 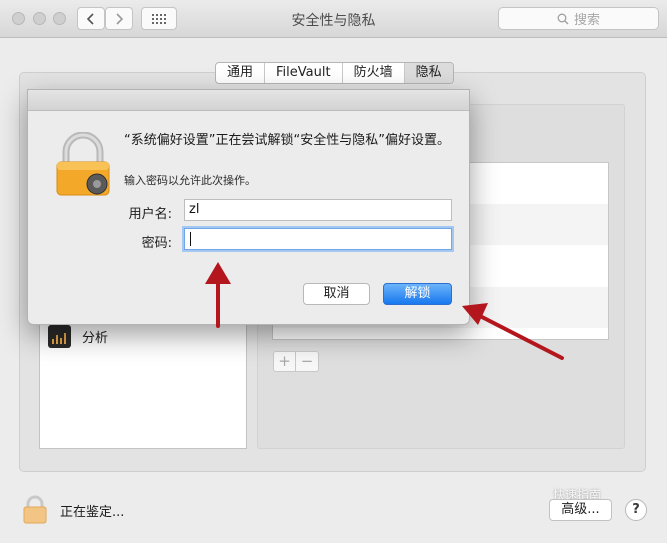 What do you see at coordinates (190, 180) in the screenshot?
I see `dialog-subtitle: 输入密码以允许此次操作。` at bounding box center [190, 180].